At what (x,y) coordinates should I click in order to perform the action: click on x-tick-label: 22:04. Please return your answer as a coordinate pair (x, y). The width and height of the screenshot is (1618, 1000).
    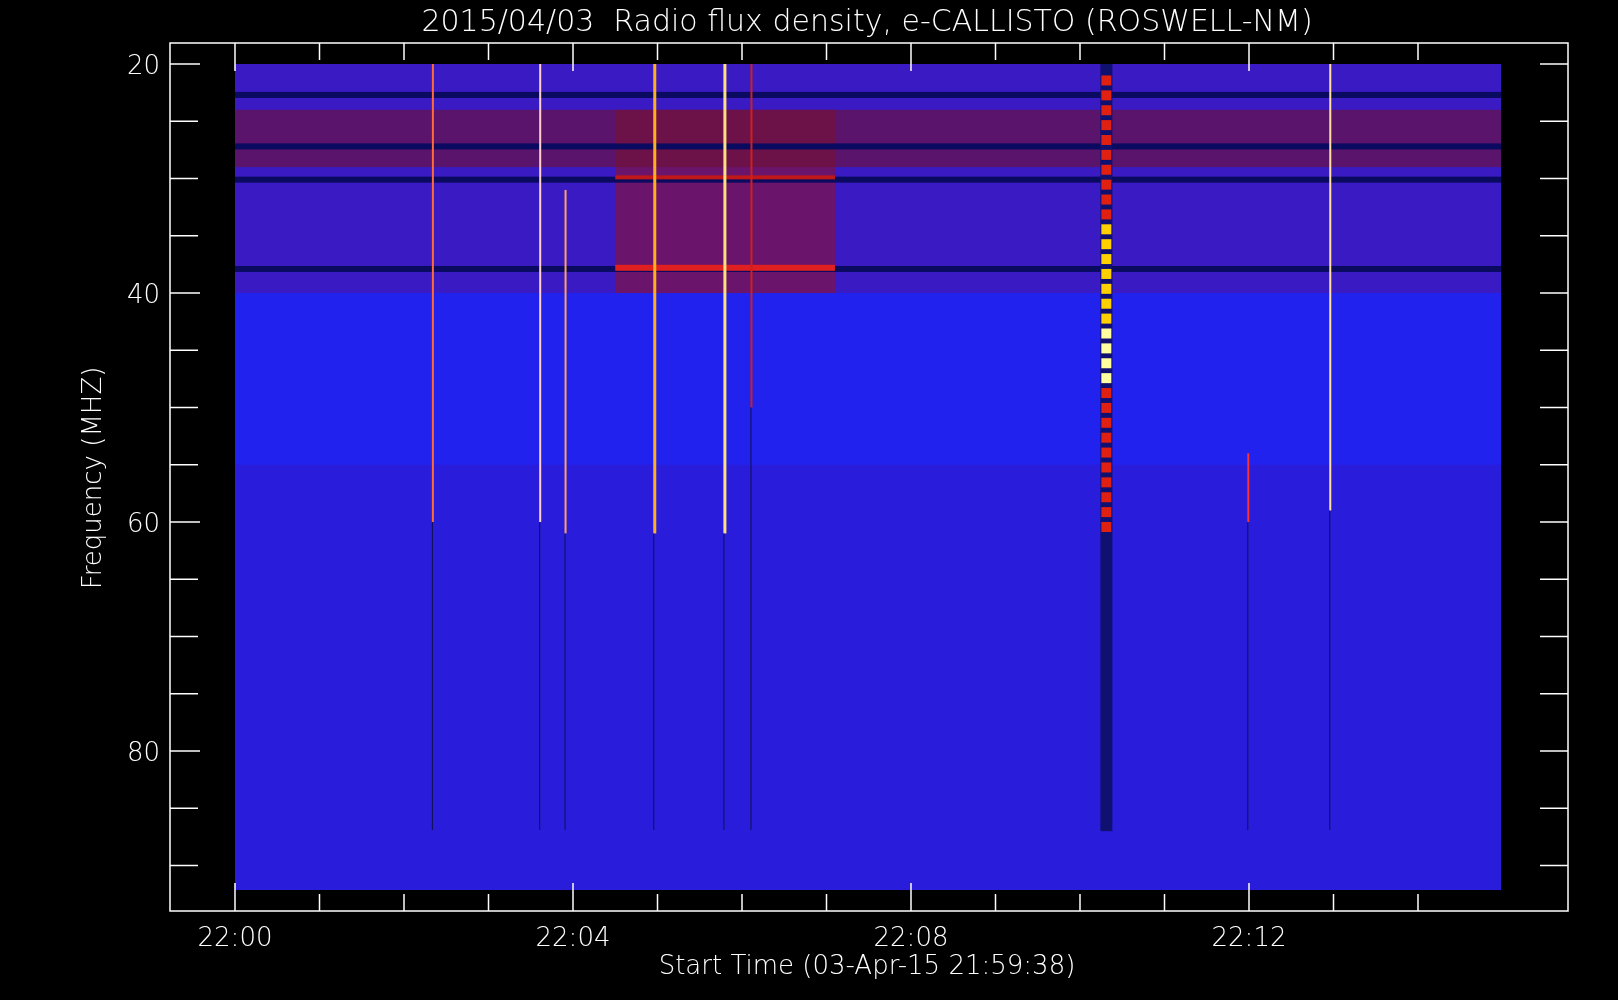
    Looking at the image, I should click on (573, 937).